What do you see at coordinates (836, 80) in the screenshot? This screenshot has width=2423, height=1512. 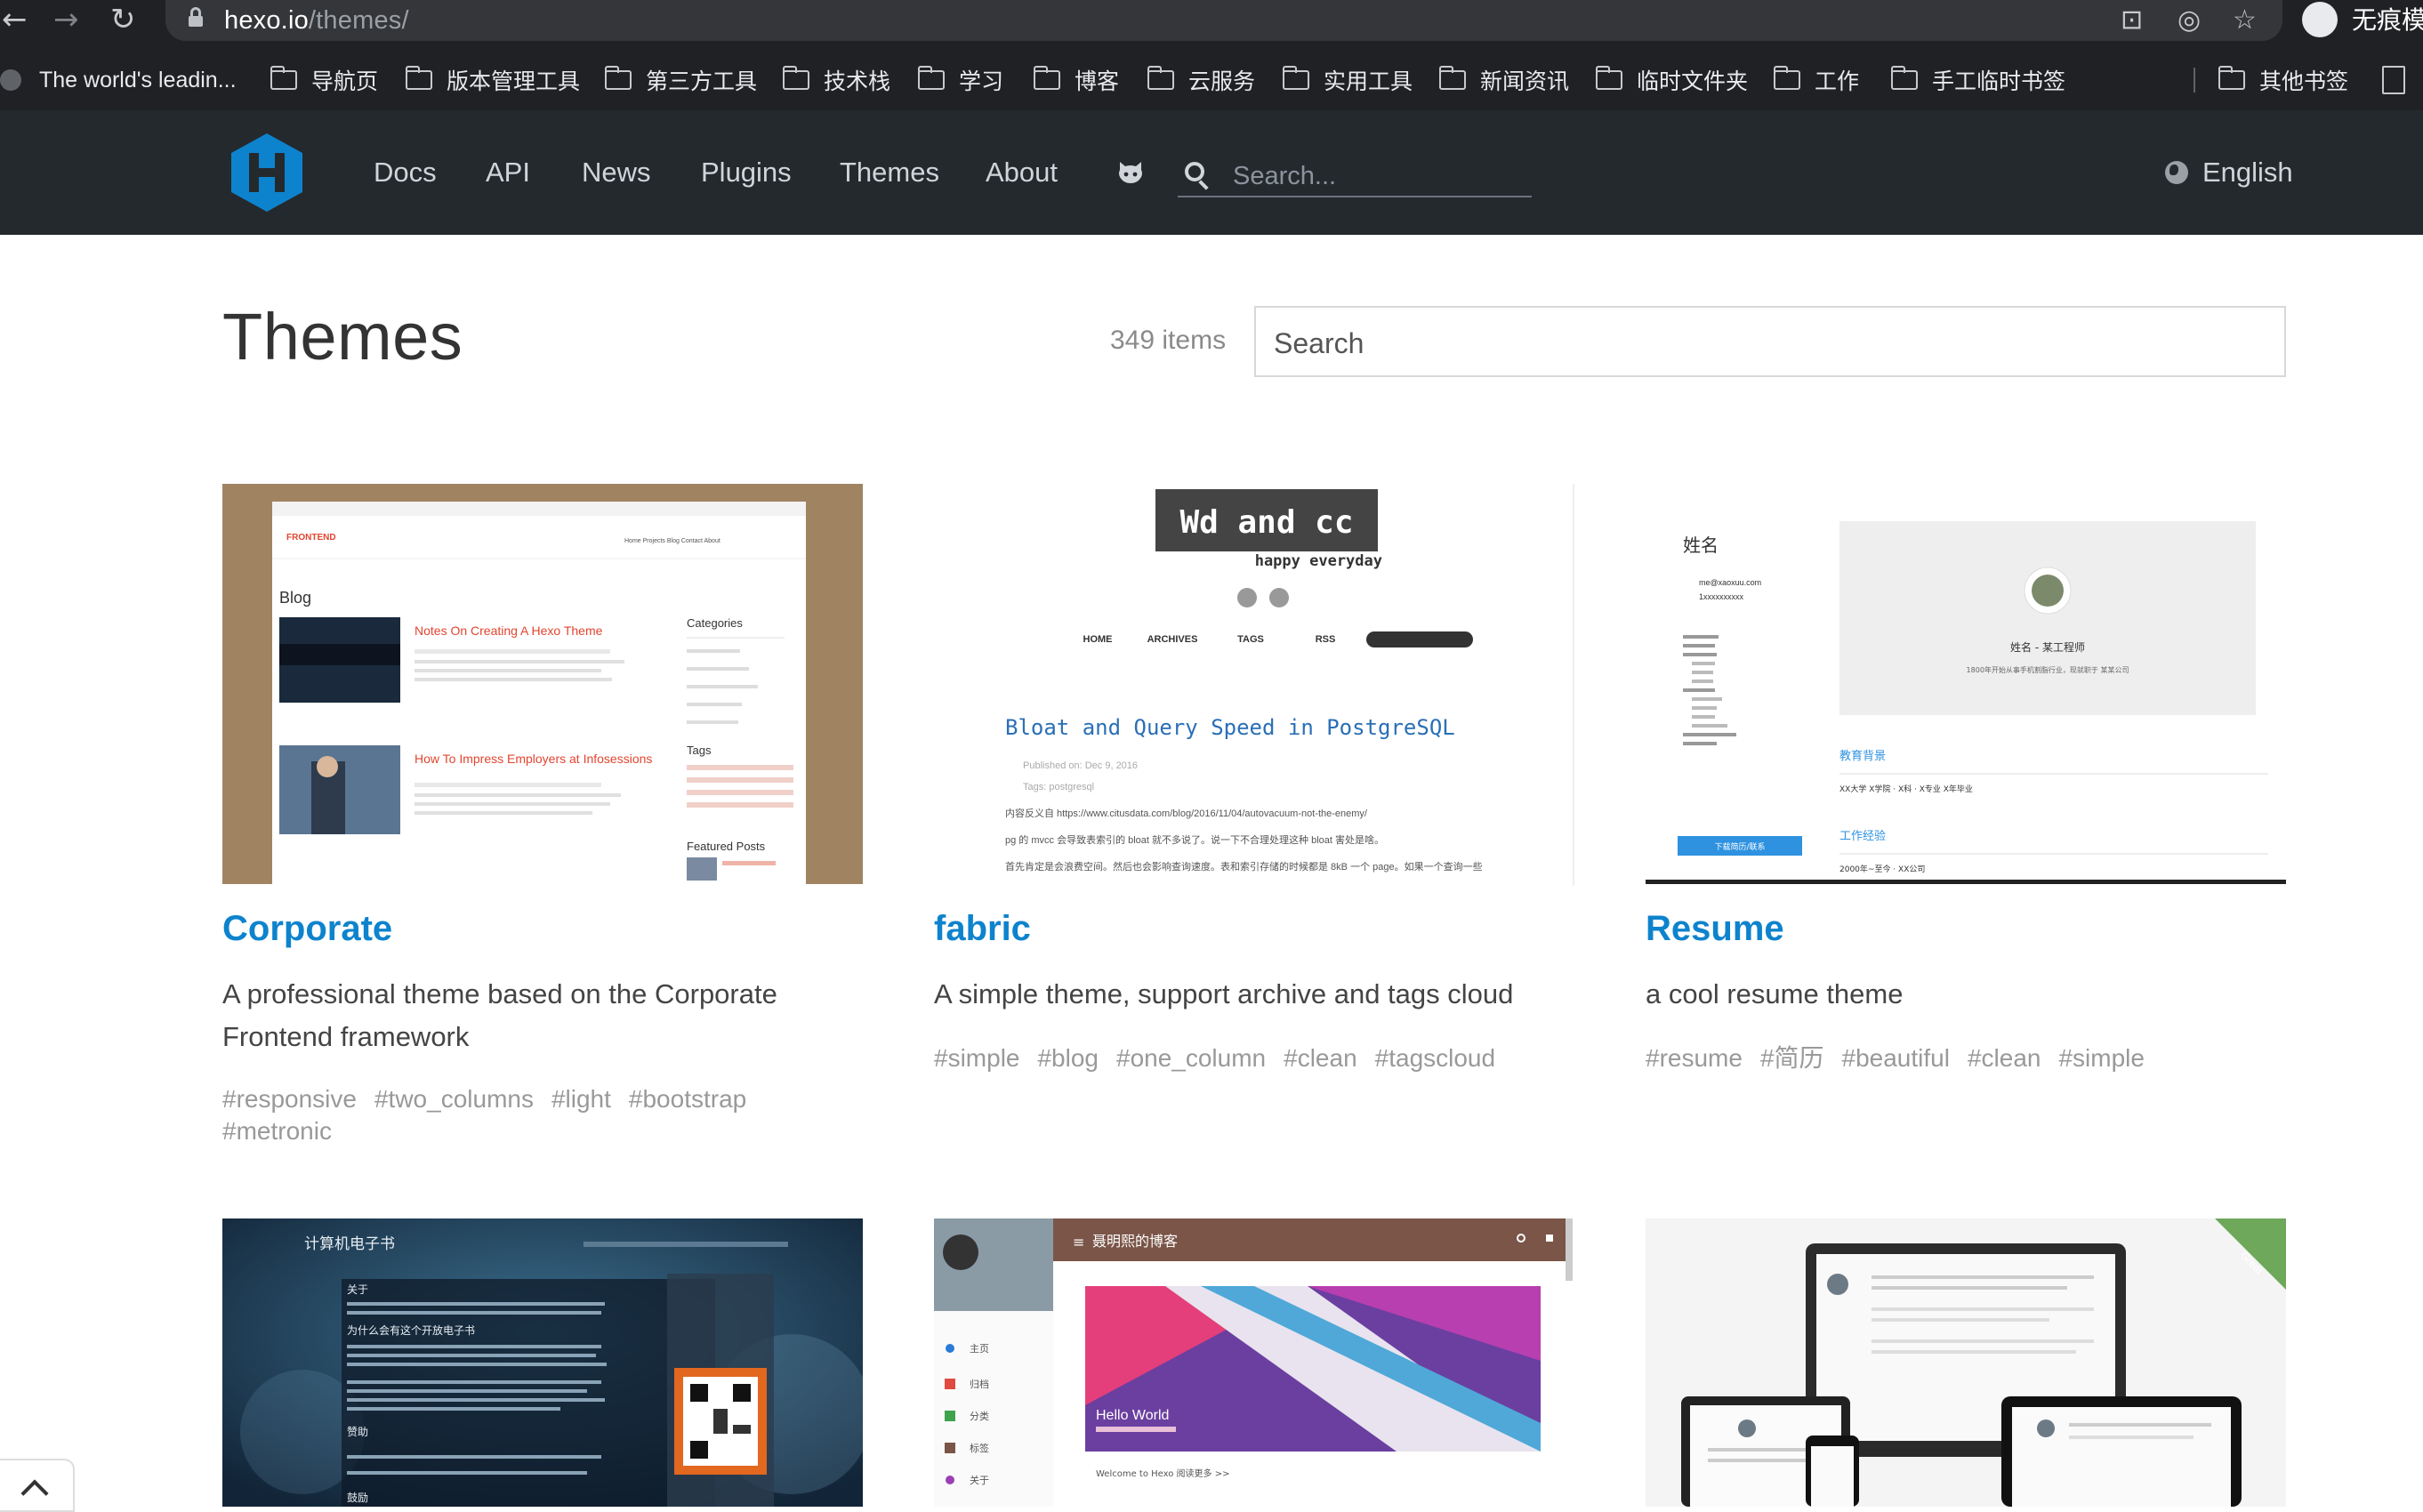 I see `bookmark-folder: 技术栈` at bounding box center [836, 80].